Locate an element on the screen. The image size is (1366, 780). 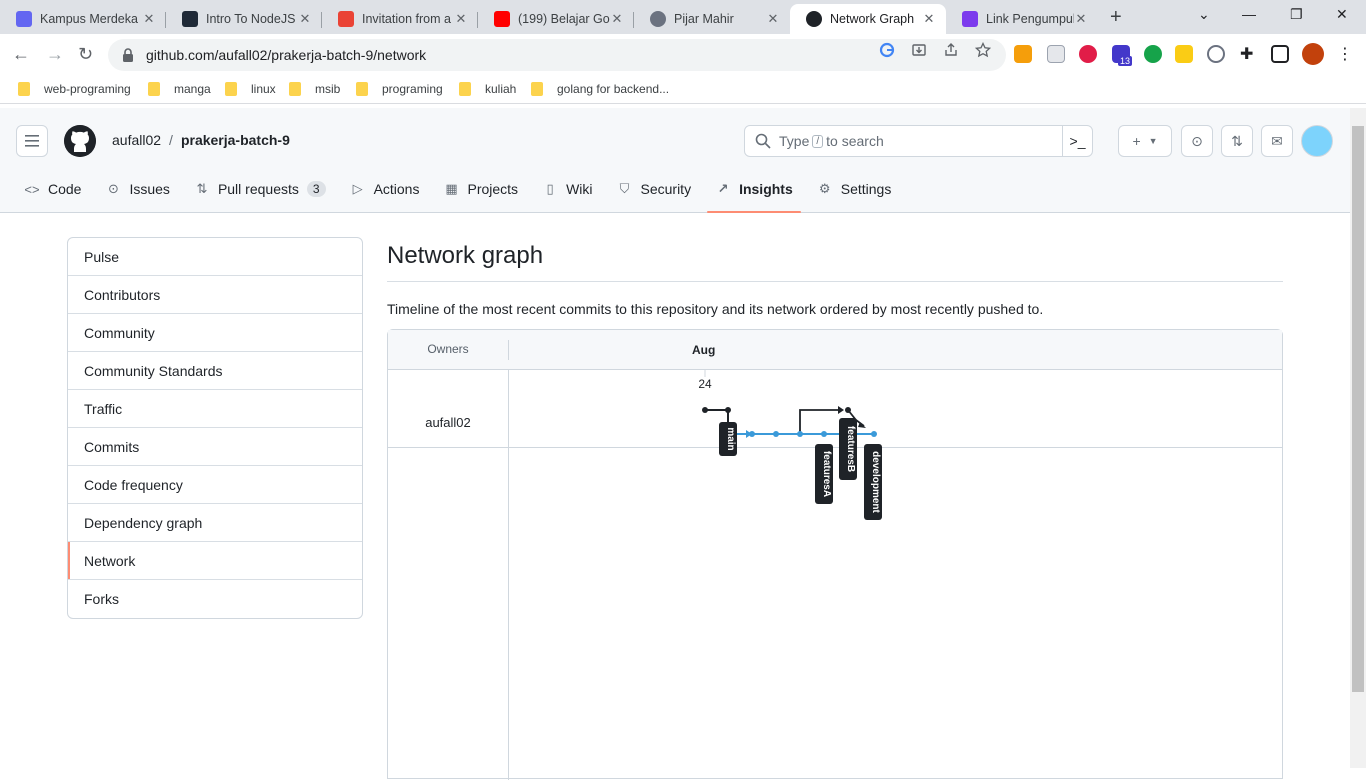
pencil-extension-icon is located at coordinates (1023, 54).